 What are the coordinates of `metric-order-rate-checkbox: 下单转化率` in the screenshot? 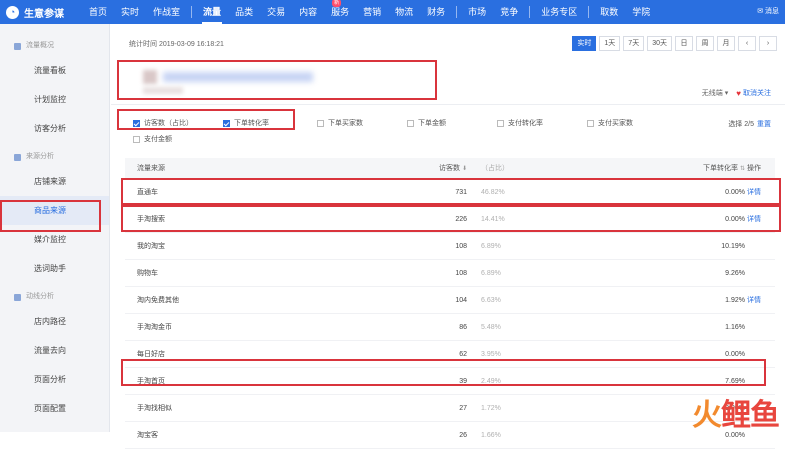 It's located at (246, 123).